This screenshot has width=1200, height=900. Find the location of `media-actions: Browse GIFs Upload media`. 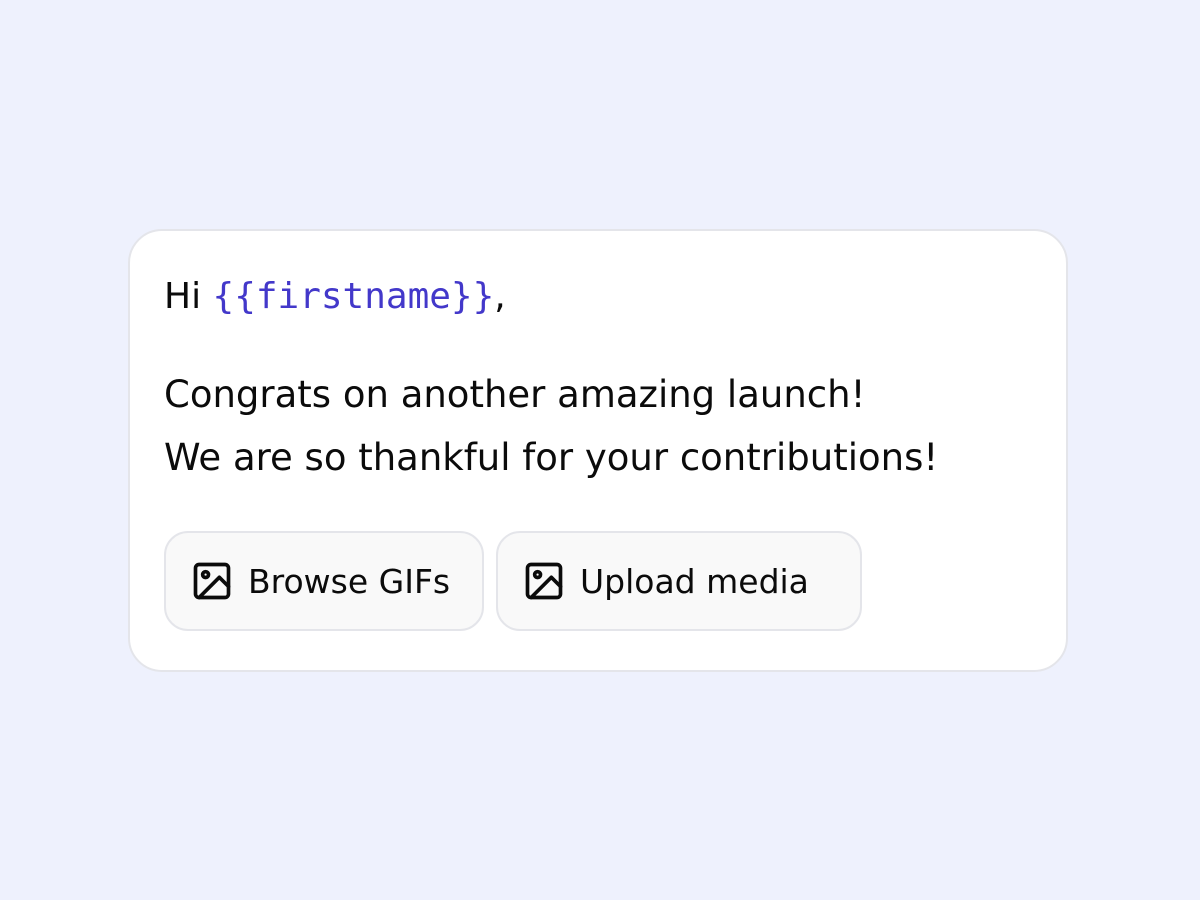

media-actions: Browse GIFs Upload media is located at coordinates (598, 581).